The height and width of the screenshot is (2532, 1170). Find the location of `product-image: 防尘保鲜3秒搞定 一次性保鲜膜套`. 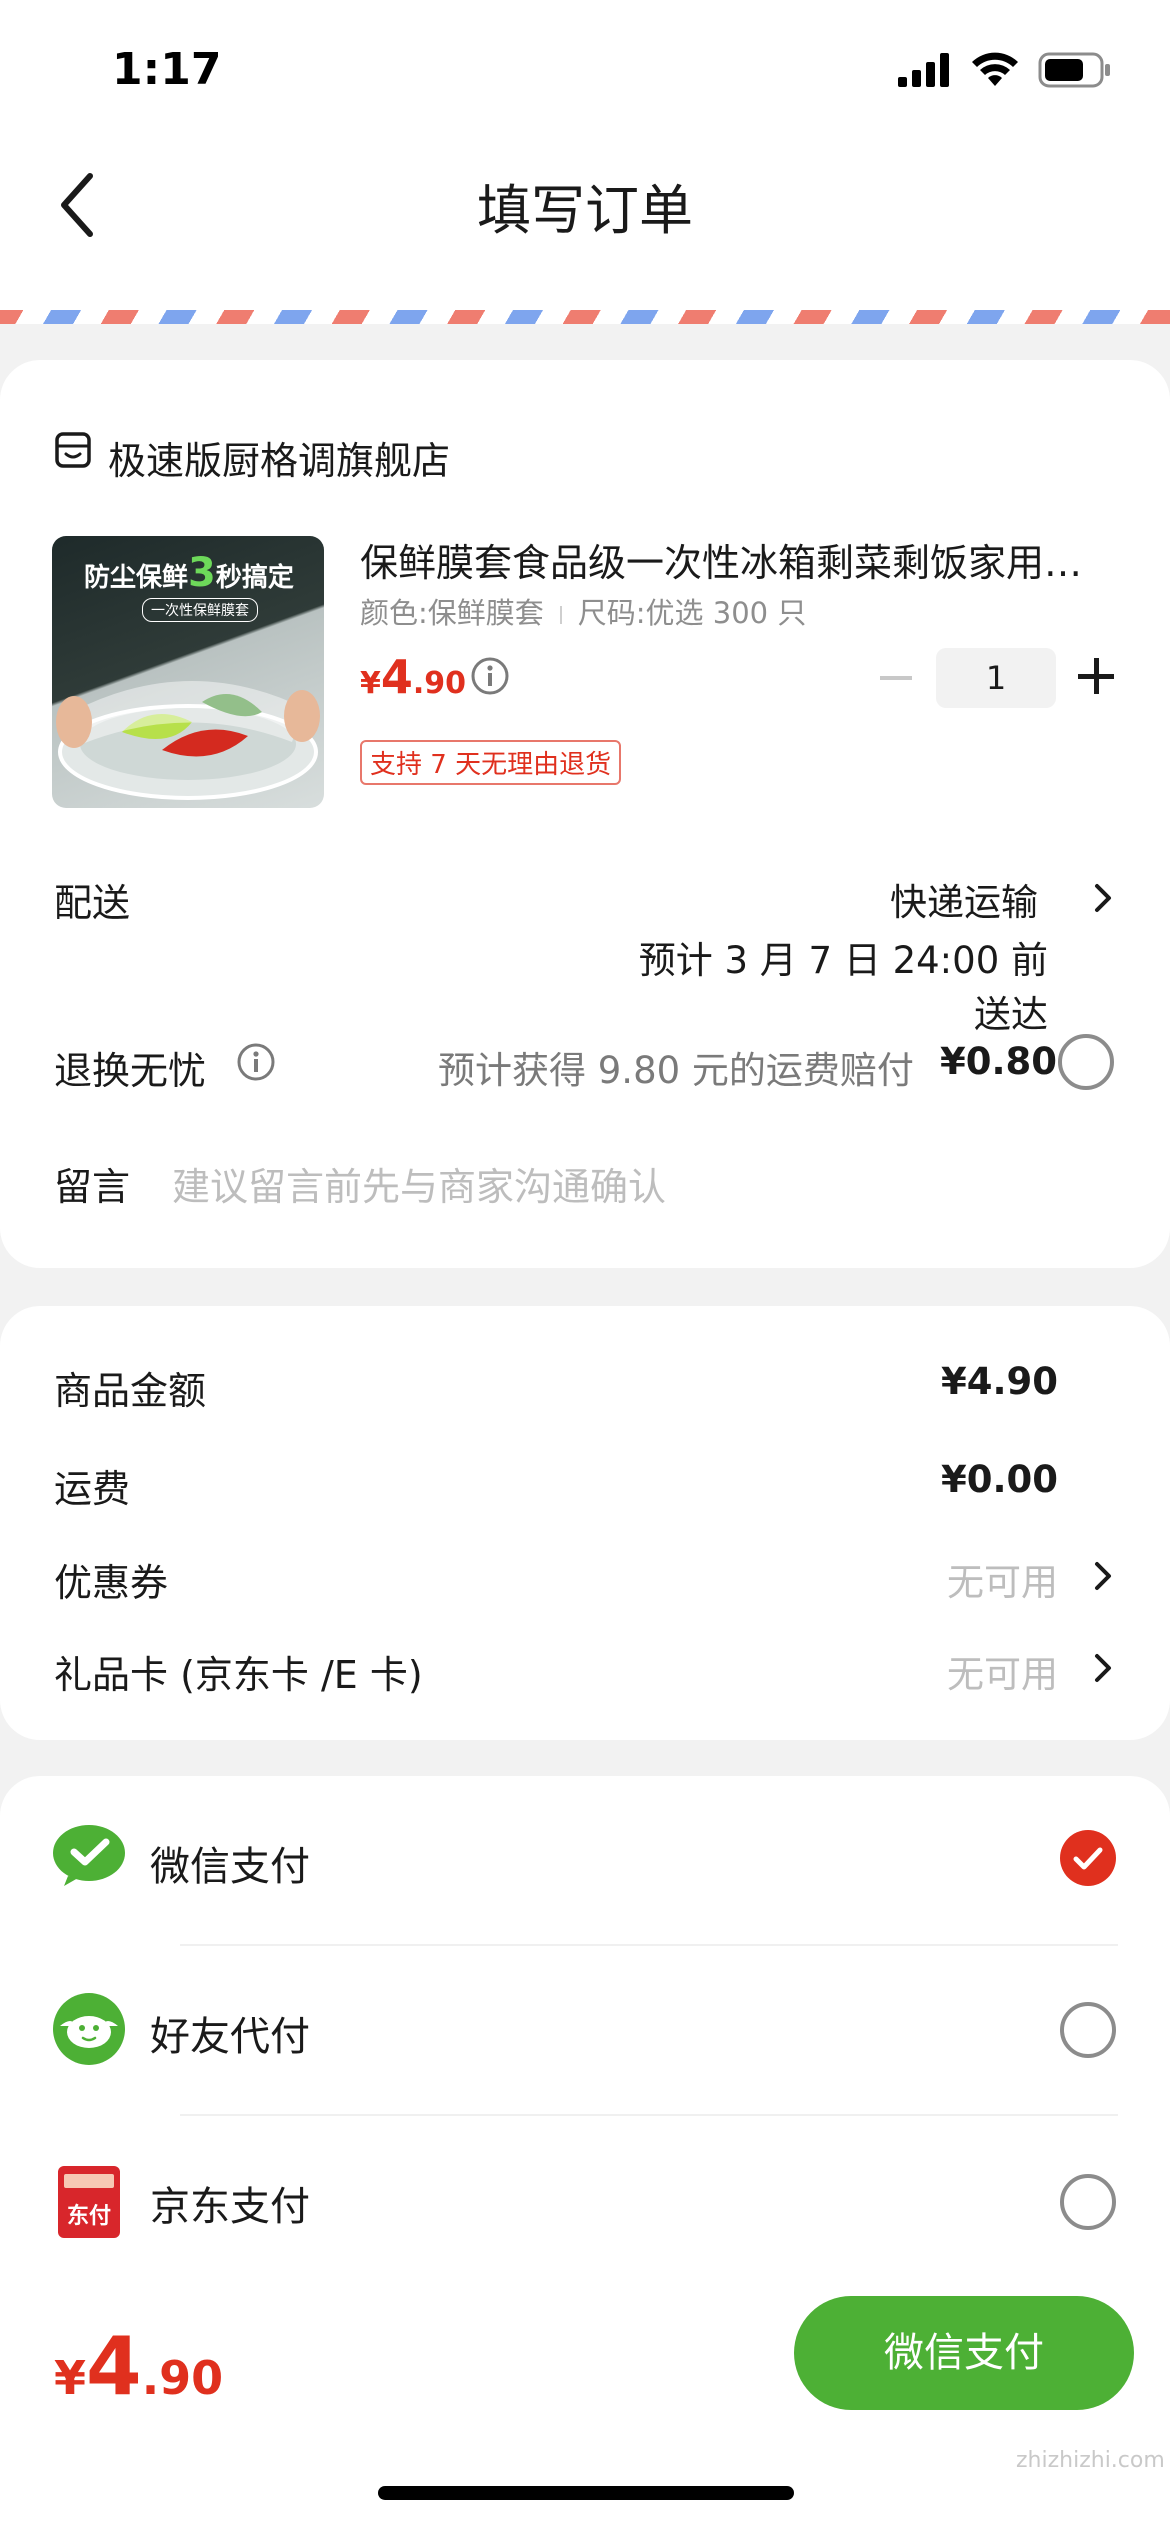

product-image: 防尘保鲜3秒搞定 一次性保鲜膜套 is located at coordinates (188, 672).